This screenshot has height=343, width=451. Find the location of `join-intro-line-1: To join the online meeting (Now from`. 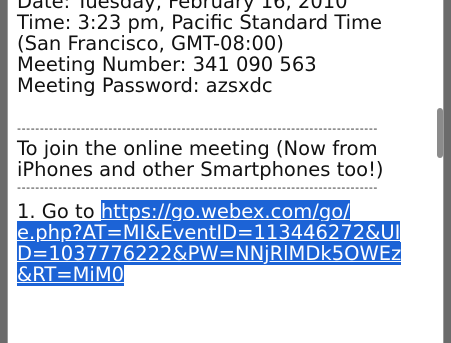

join-intro-line-1: To join the online meeting (Now from is located at coordinates (197, 148).